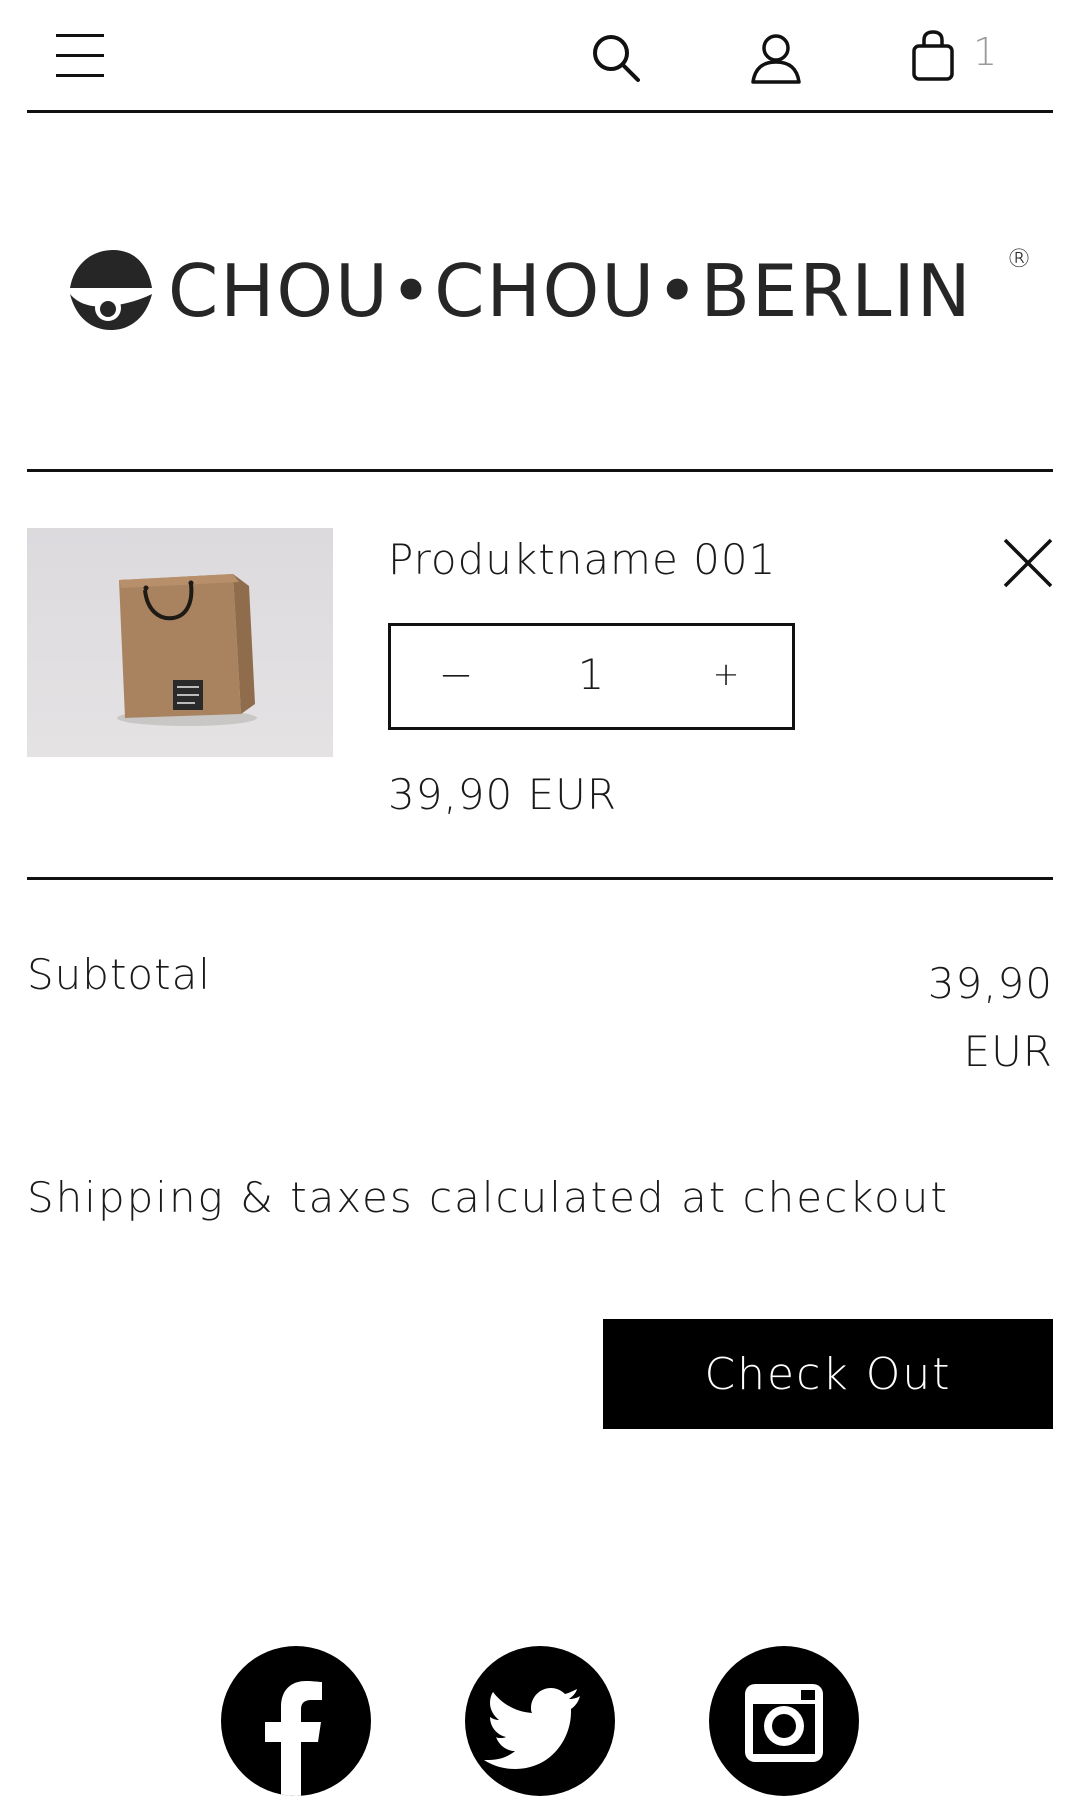 The height and width of the screenshot is (1796, 1080). I want to click on hamburger-menu-icon, so click(80, 55).